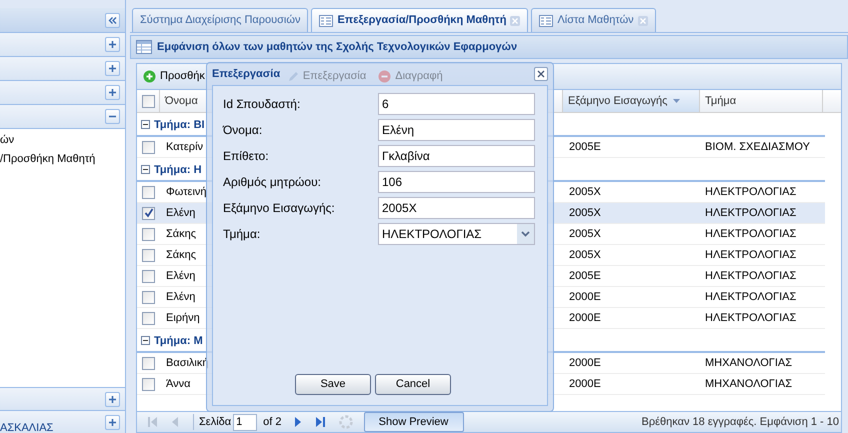  I want to click on field-label: Επίθετο:, so click(246, 156).